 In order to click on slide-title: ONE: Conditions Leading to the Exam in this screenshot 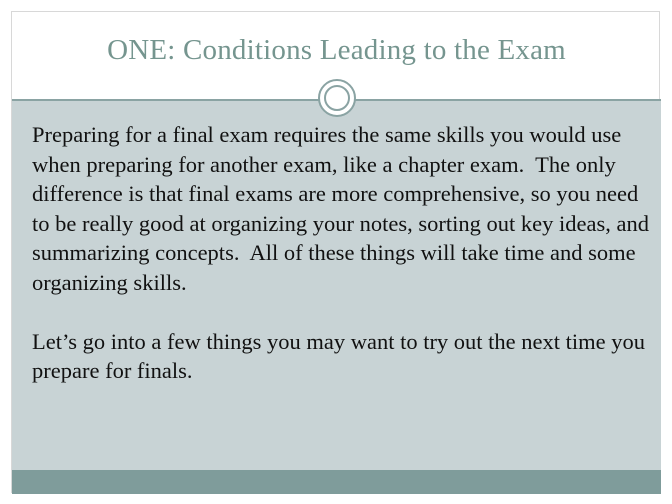, I will do `click(336, 50)`.